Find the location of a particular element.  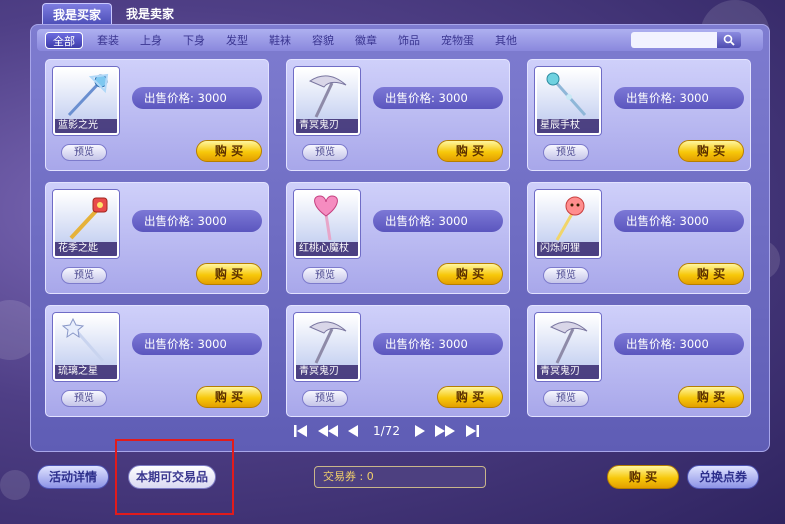

search-box is located at coordinates (691, 40).